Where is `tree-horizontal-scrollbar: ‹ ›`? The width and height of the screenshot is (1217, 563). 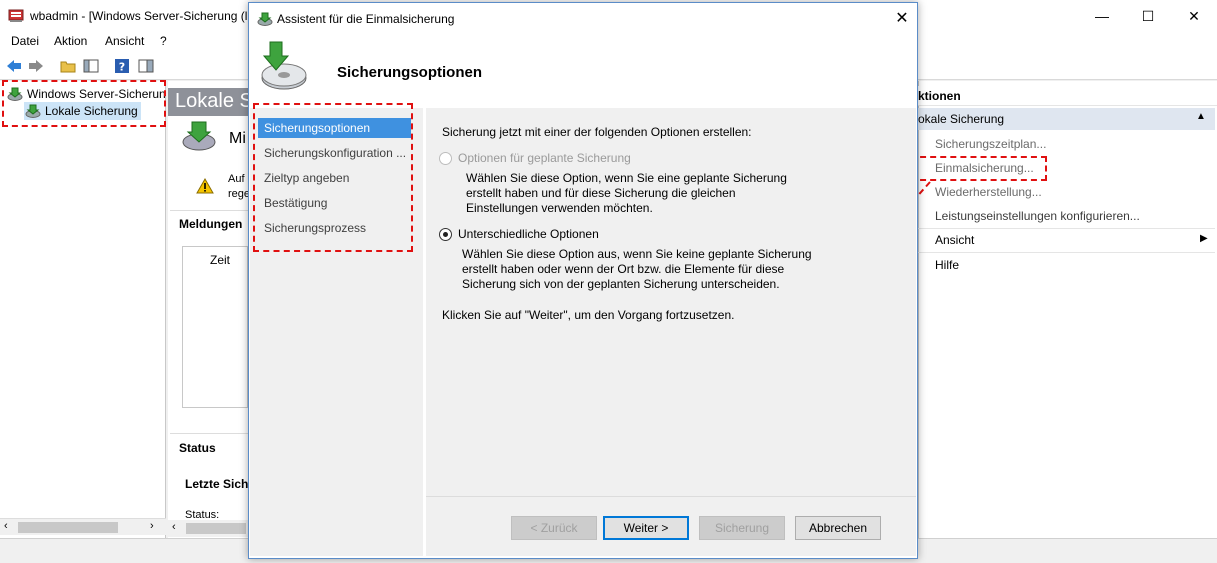 tree-horizontal-scrollbar: ‹ › is located at coordinates (83, 526).